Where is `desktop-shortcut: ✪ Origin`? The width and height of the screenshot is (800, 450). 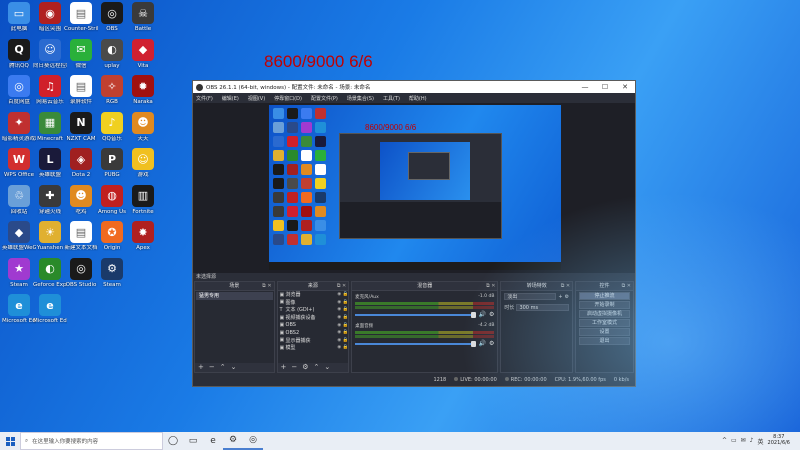 desktop-shortcut: ✪ Origin is located at coordinates (112, 236).